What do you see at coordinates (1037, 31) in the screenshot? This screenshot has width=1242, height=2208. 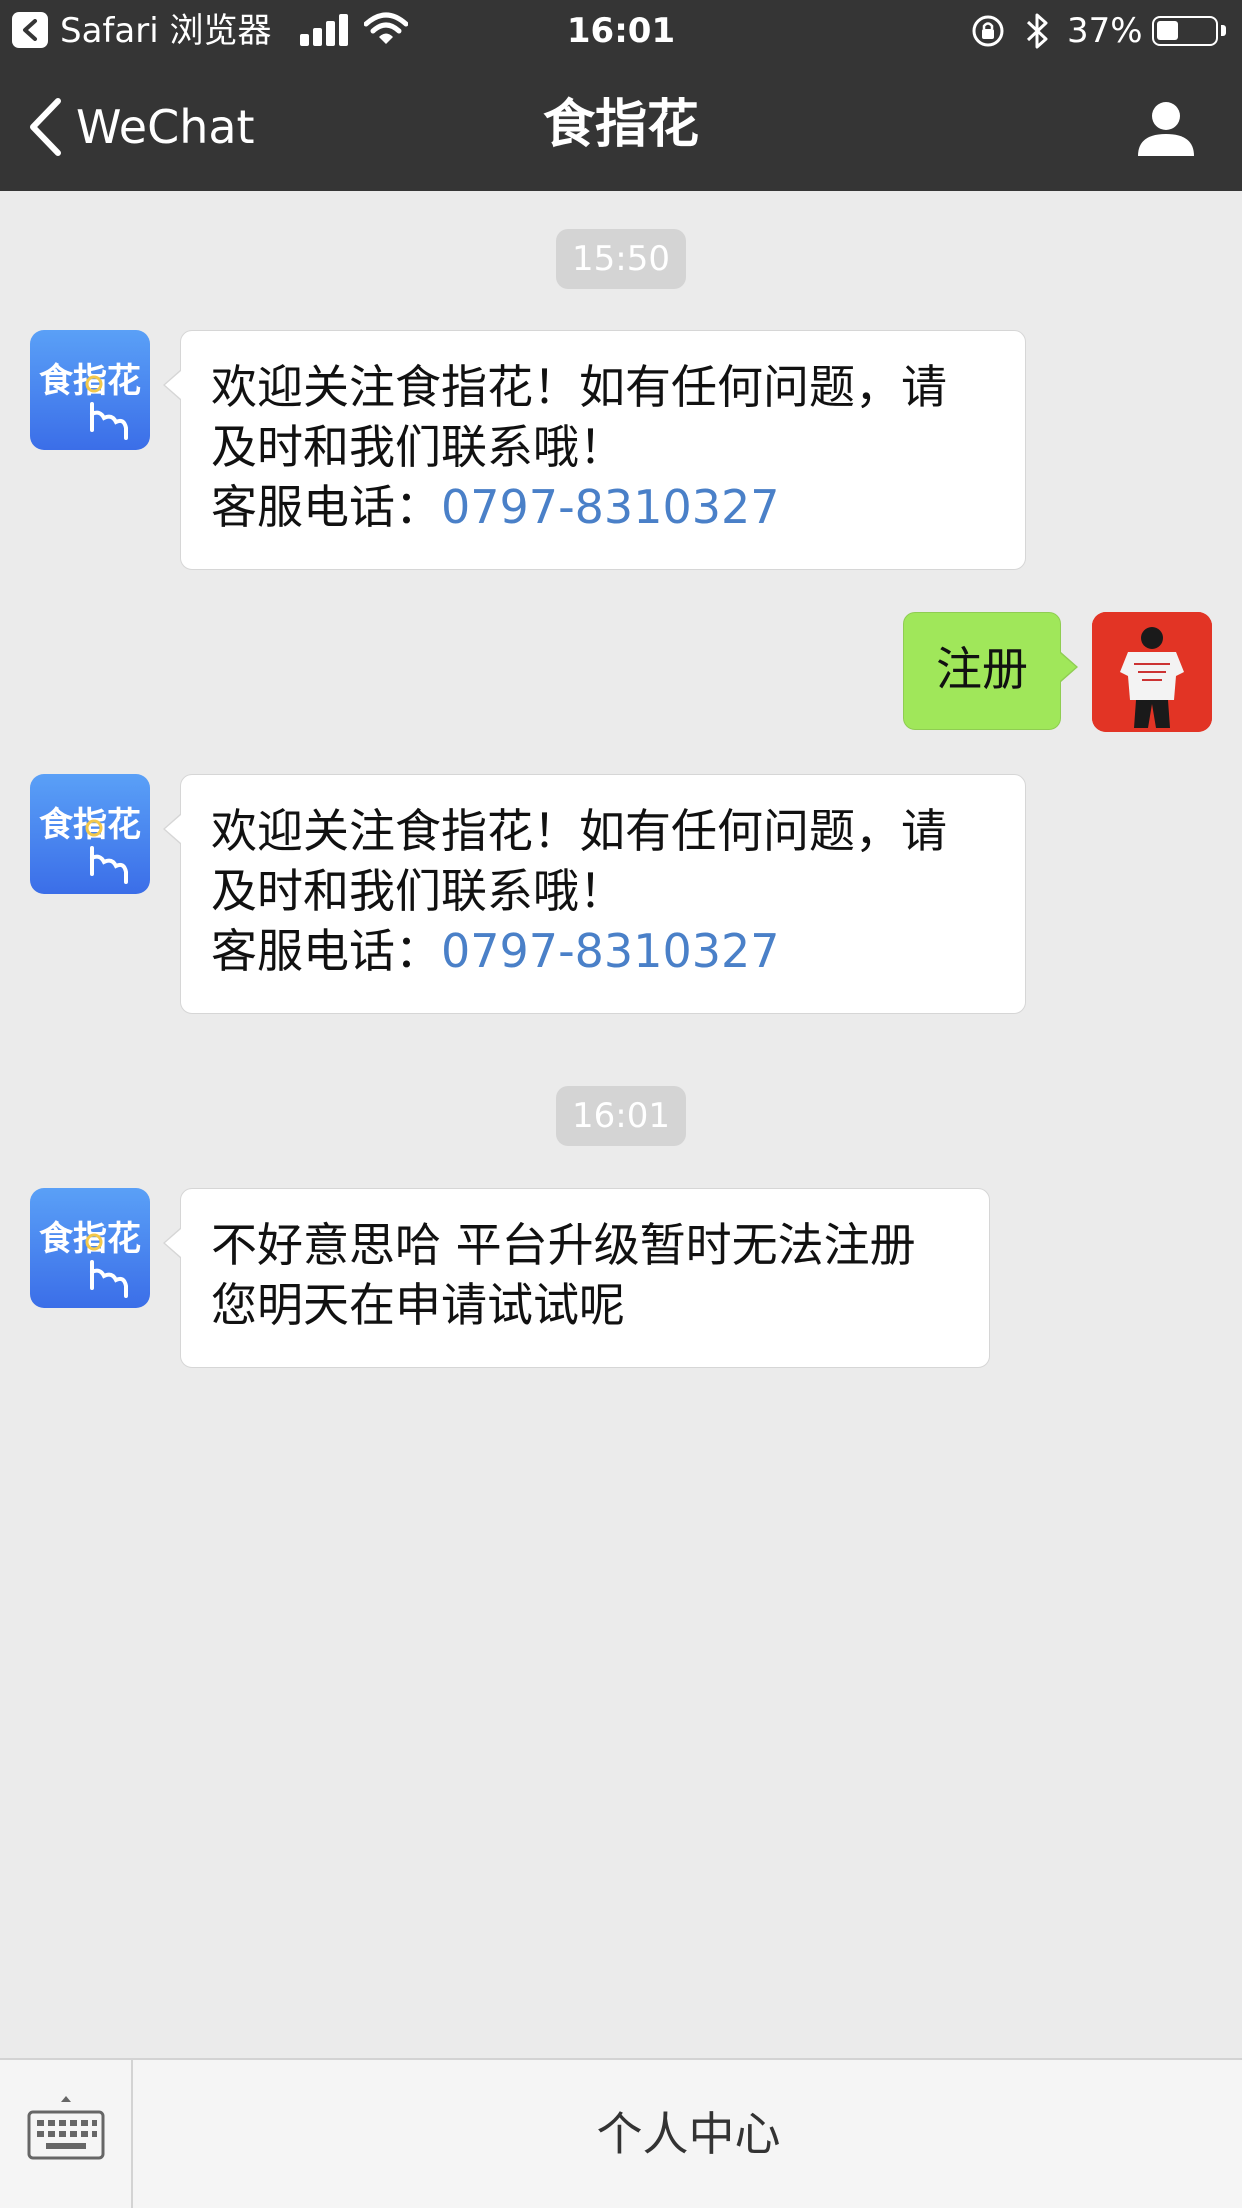 I see `bluetooth-icon` at bounding box center [1037, 31].